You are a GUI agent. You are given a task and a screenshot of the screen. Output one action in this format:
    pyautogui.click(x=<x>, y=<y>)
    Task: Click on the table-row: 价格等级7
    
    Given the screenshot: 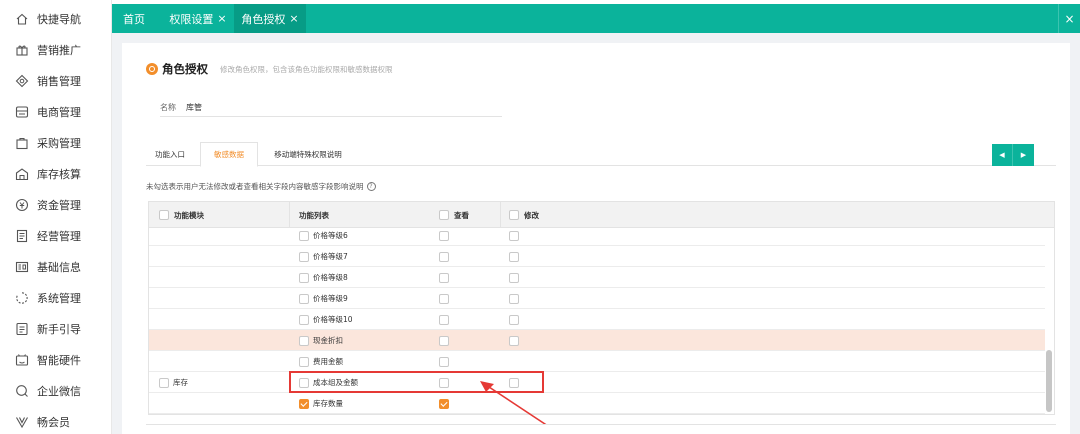 What is the action you would take?
    pyautogui.click(x=597, y=256)
    